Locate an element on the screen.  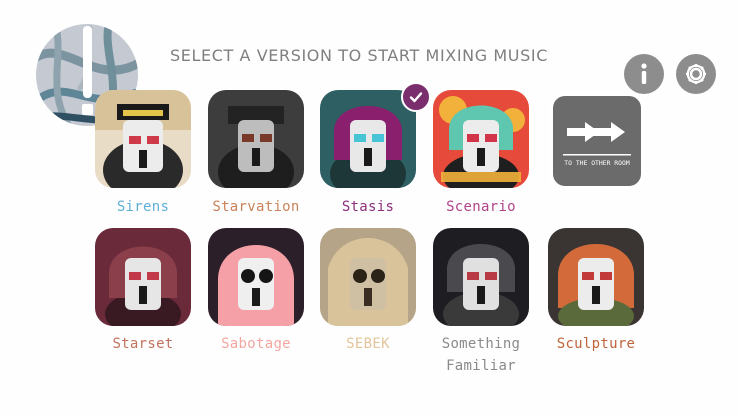
version-label-line2: Familiar is located at coordinates (481, 366).